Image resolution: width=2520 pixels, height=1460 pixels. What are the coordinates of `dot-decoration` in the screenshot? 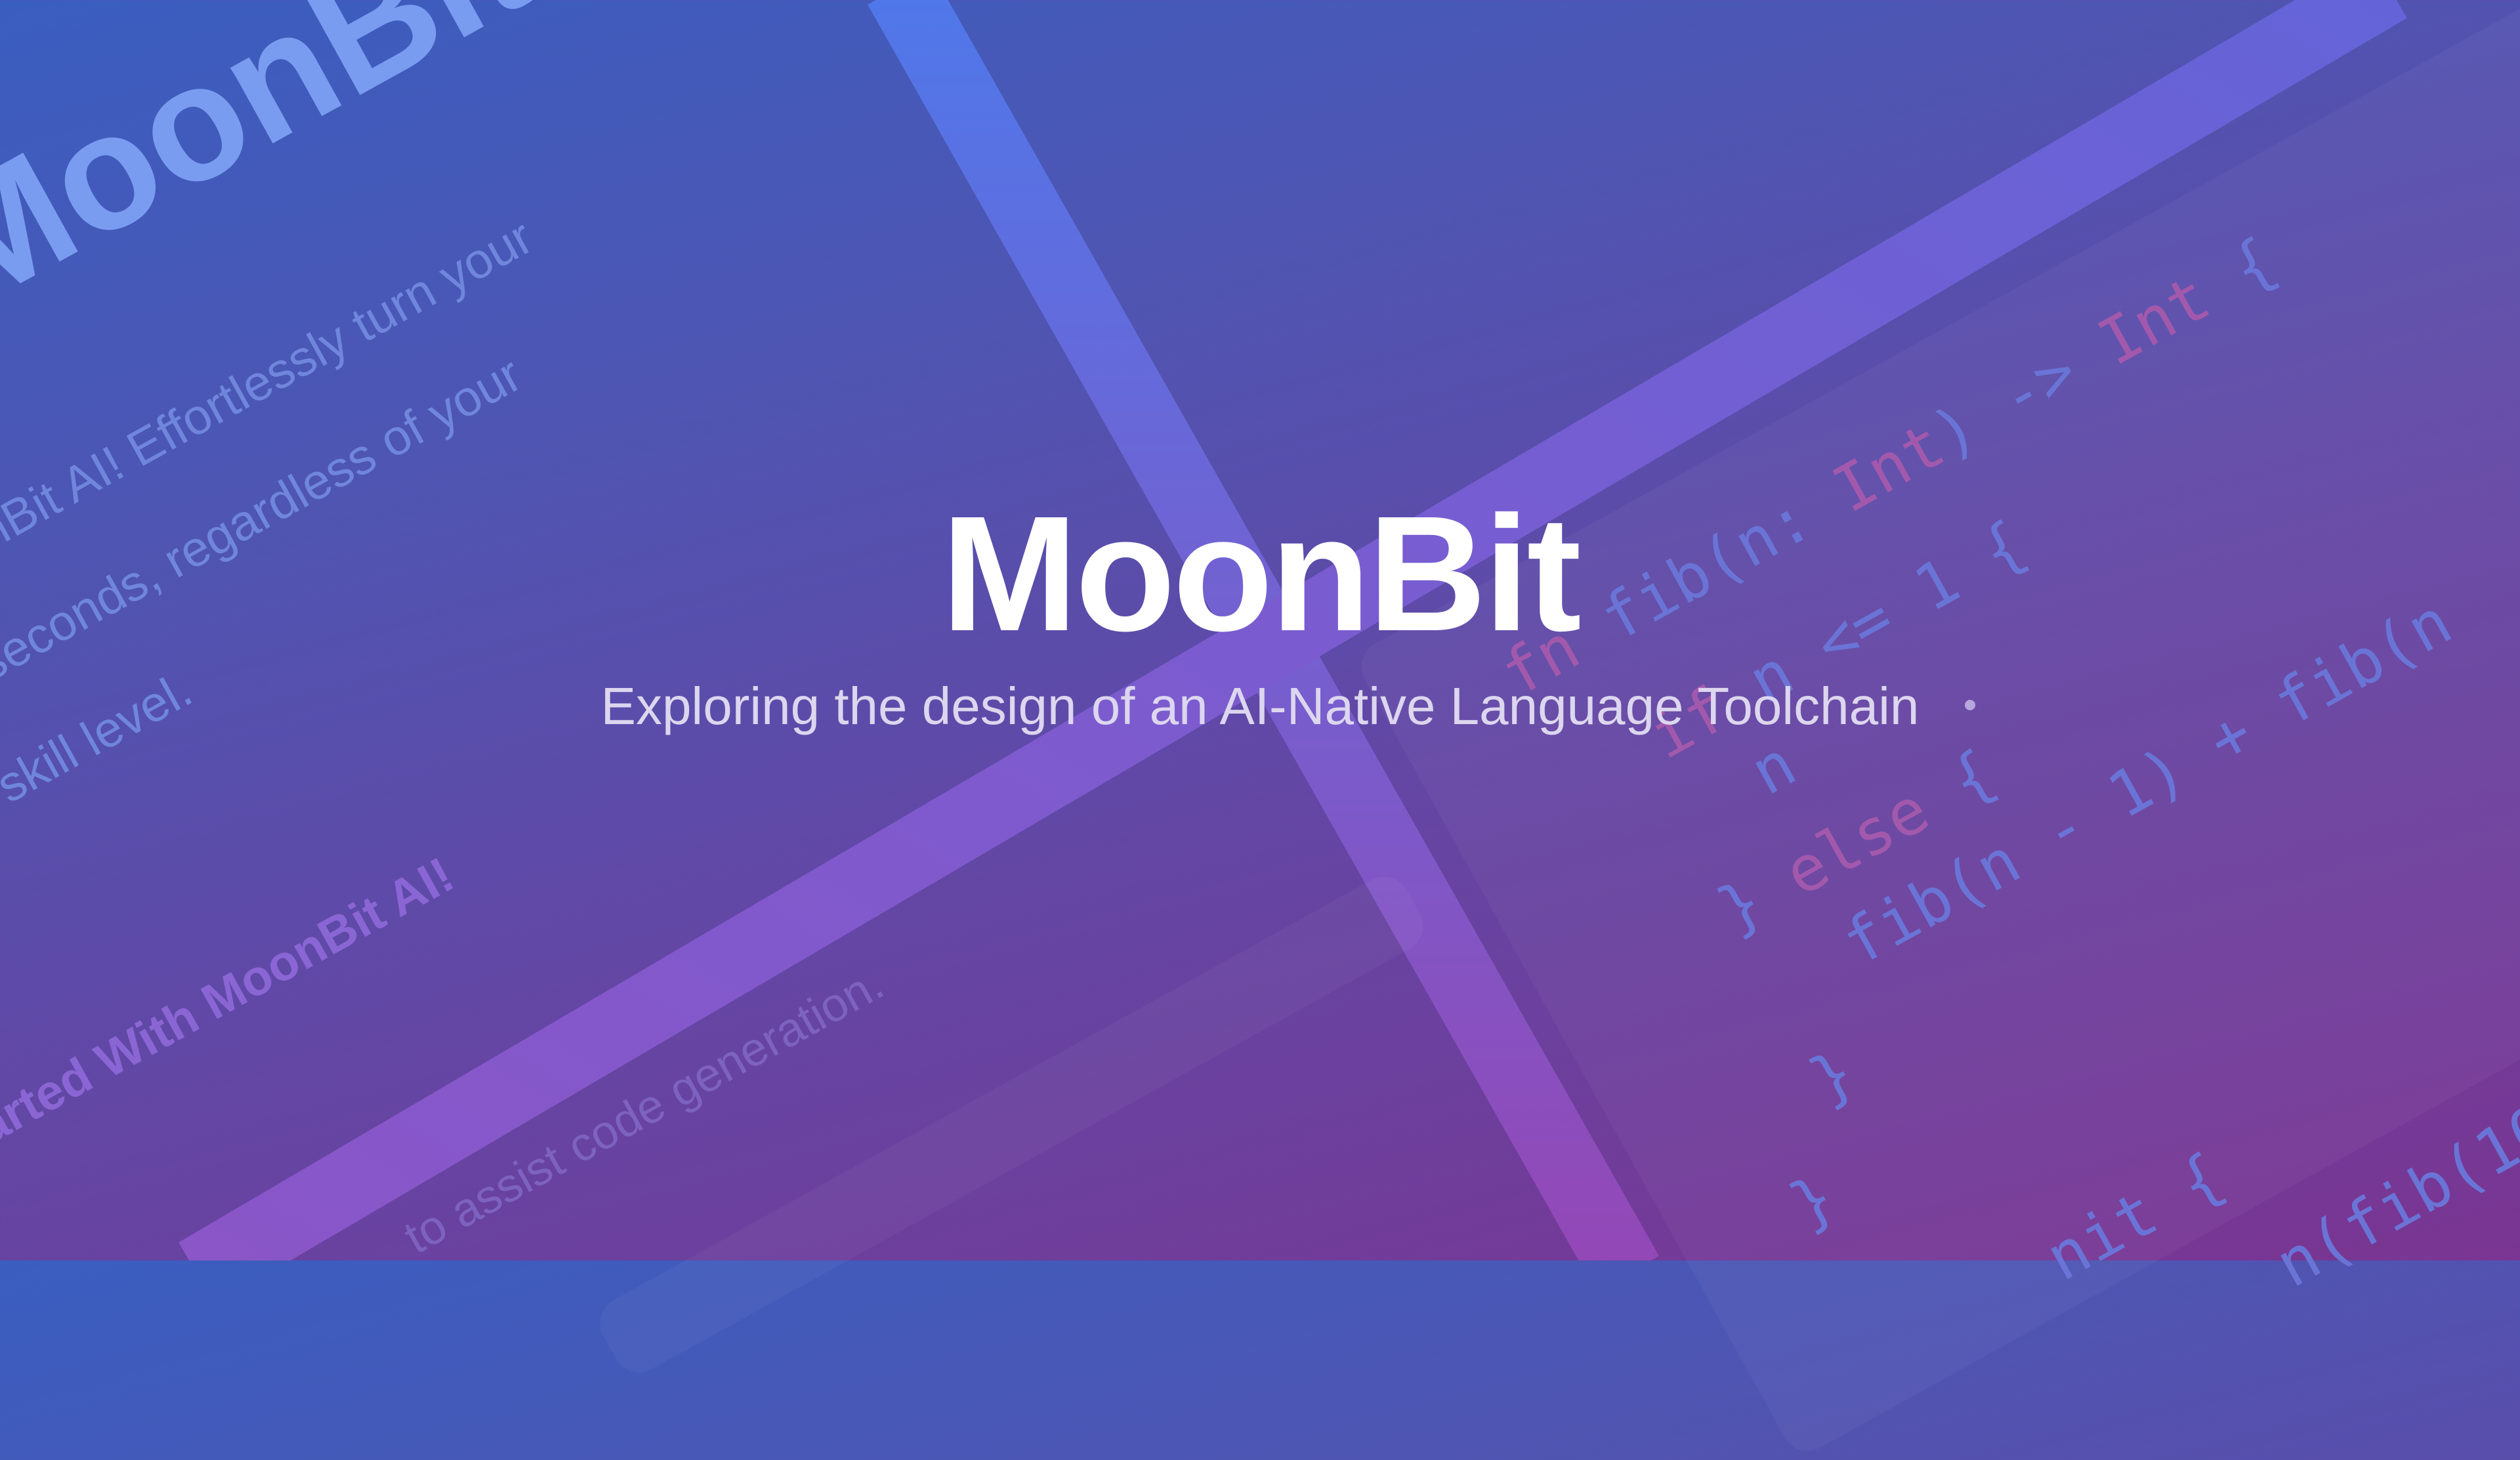 It's located at (1970, 705).